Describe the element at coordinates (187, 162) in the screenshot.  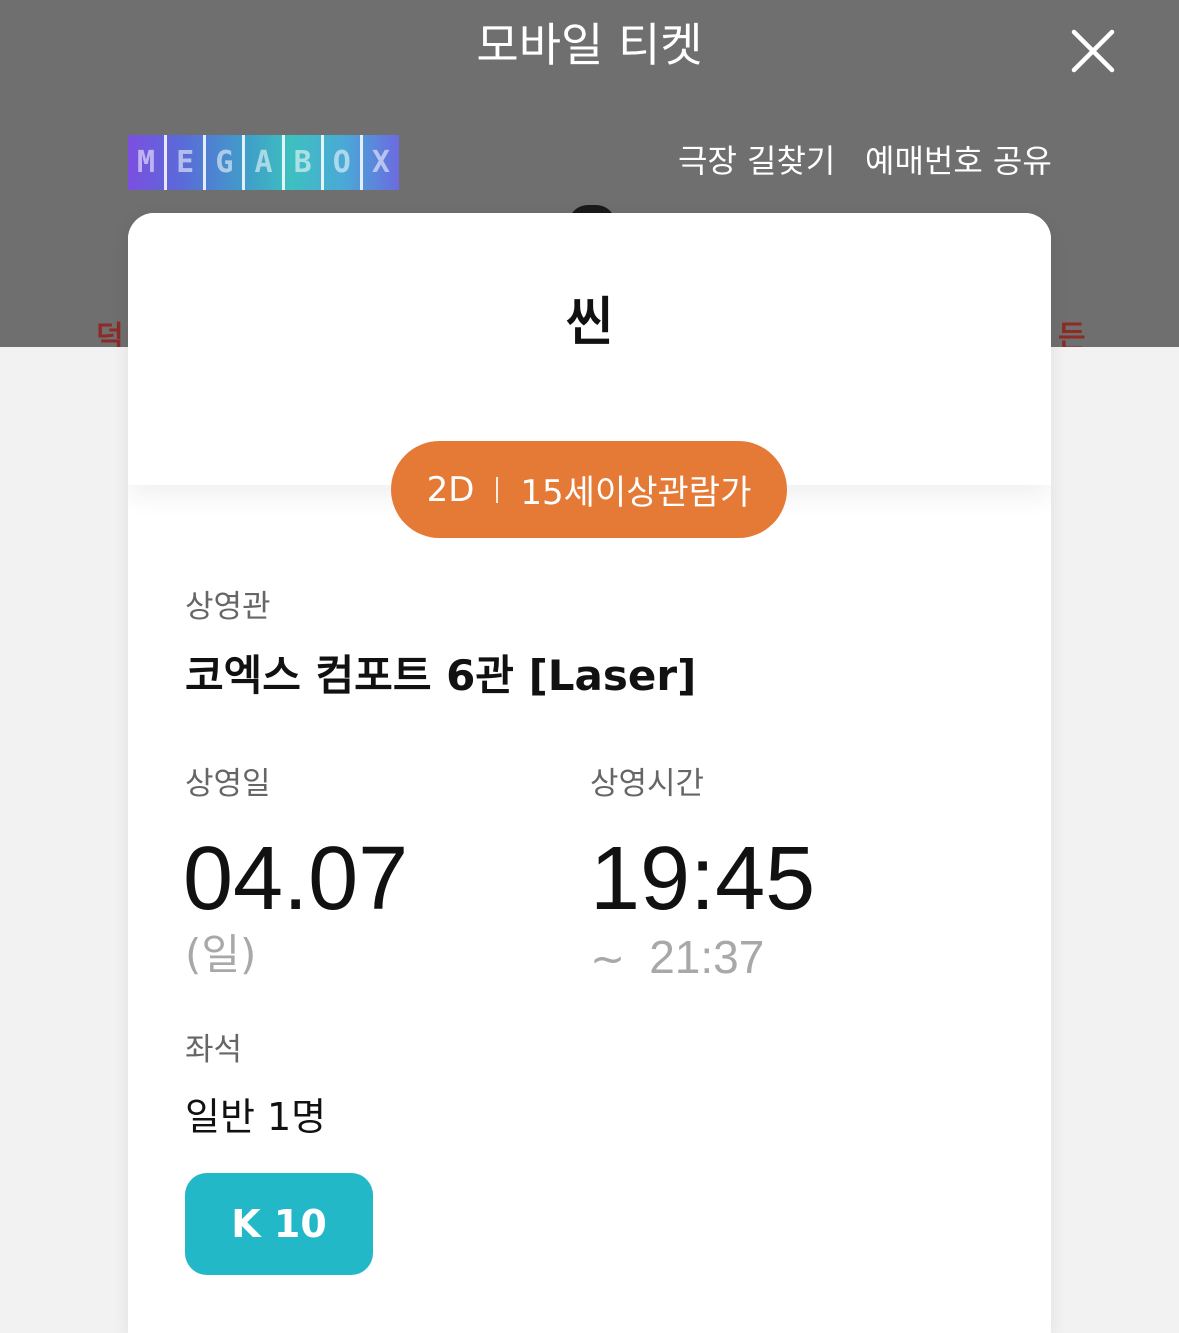
I see `logo-letter: E` at that location.